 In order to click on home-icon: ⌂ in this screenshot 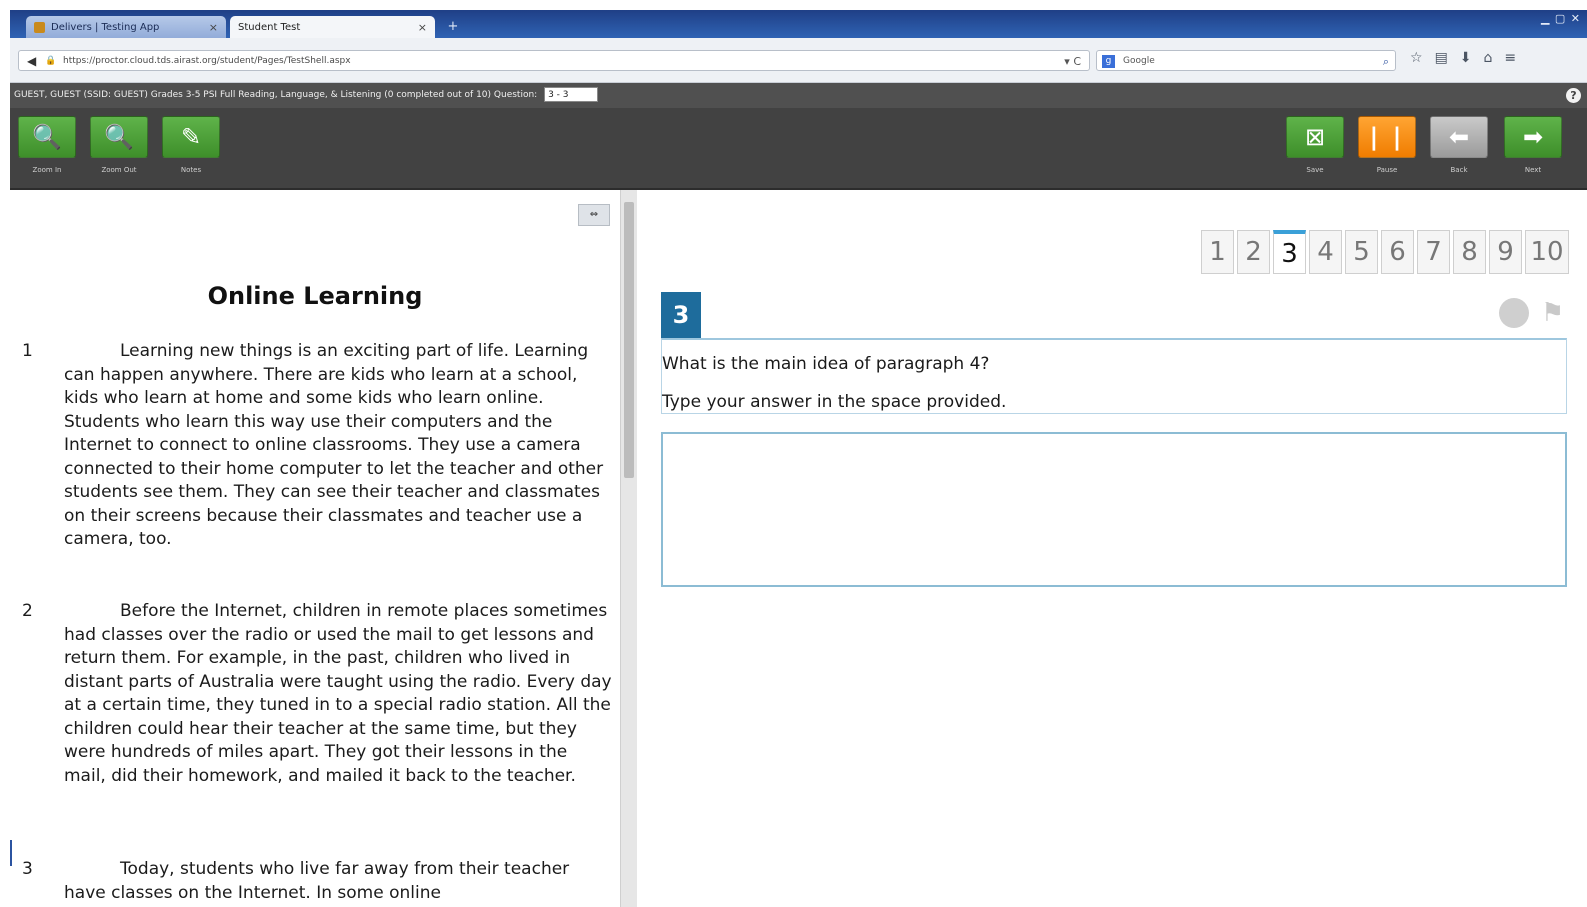, I will do `click(1488, 60)`.